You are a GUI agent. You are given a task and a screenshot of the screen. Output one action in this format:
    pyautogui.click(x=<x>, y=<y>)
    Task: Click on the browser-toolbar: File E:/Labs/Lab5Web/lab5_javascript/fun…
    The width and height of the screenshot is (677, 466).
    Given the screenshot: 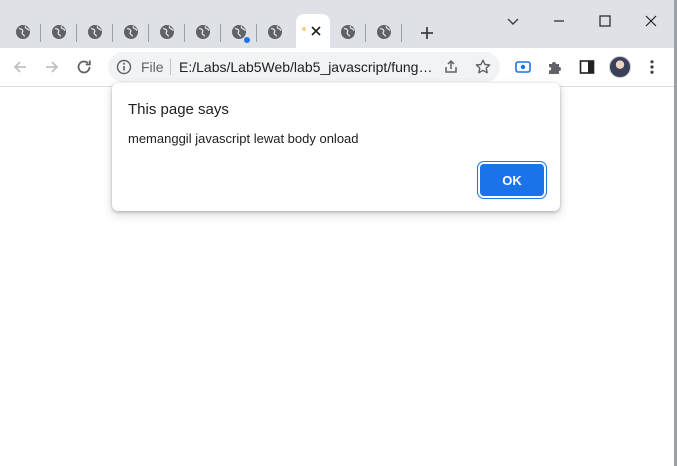 What is the action you would take?
    pyautogui.click(x=337, y=67)
    